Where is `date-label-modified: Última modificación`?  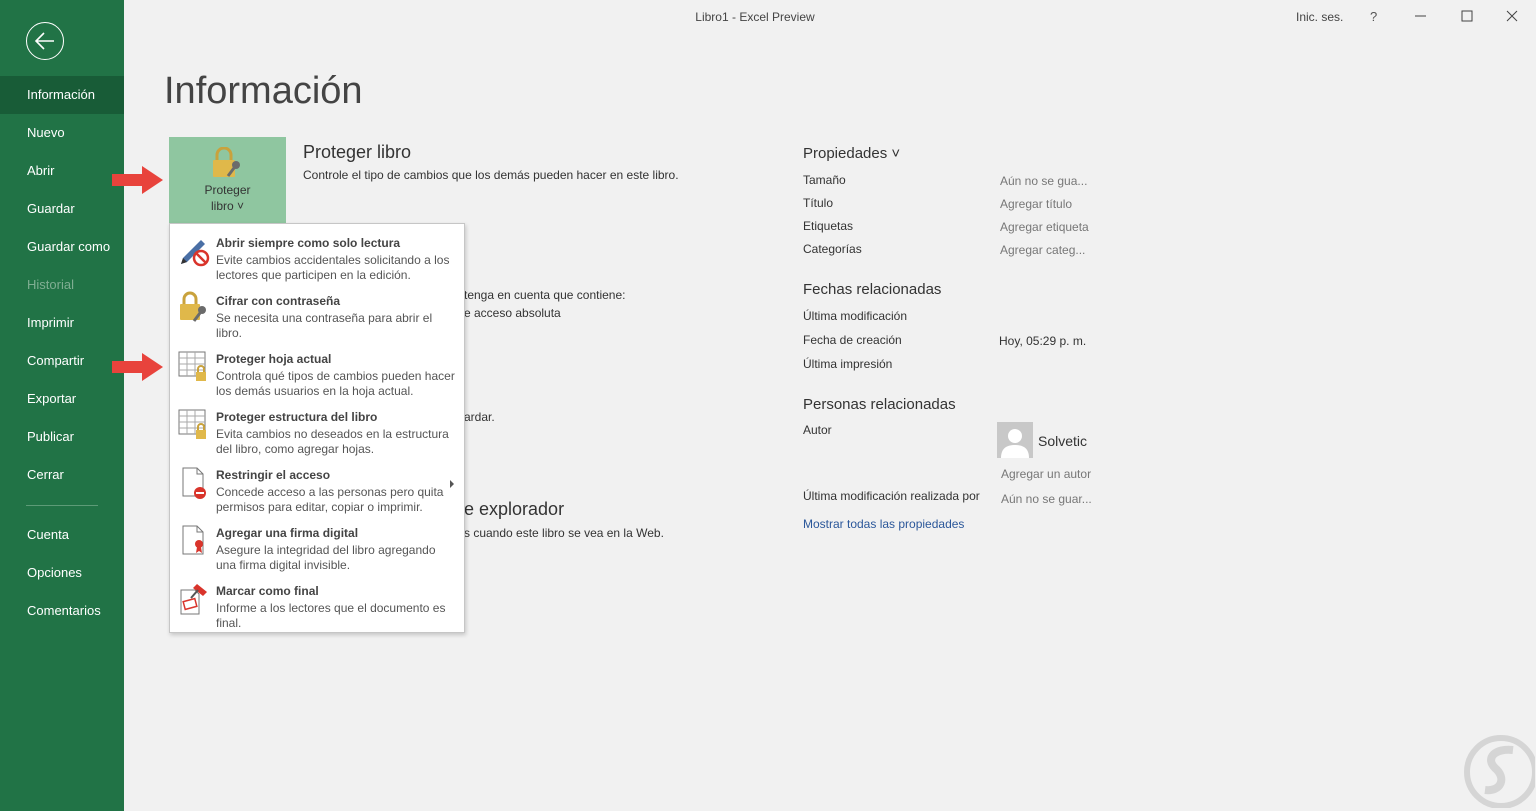 date-label-modified: Última modificación is located at coordinates (855, 316).